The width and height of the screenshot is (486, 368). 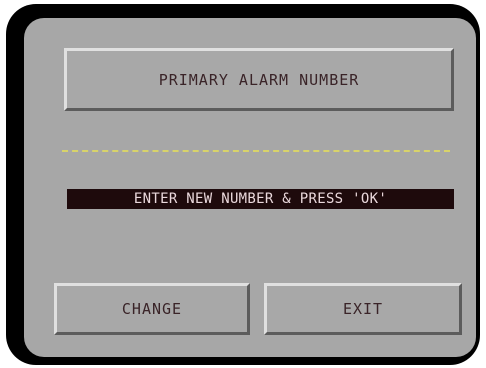 What do you see at coordinates (363, 309) in the screenshot?
I see `exit-button: EXIT` at bounding box center [363, 309].